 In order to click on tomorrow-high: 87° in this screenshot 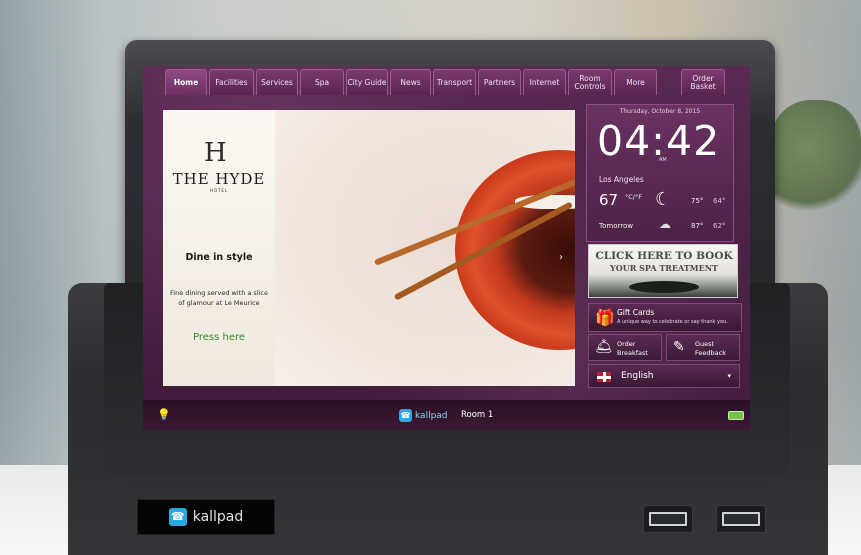, I will do `click(697, 226)`.